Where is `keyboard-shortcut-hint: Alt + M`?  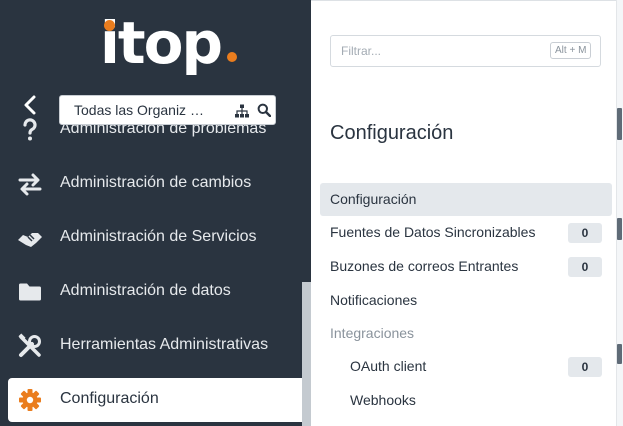 keyboard-shortcut-hint: Alt + M is located at coordinates (571, 50).